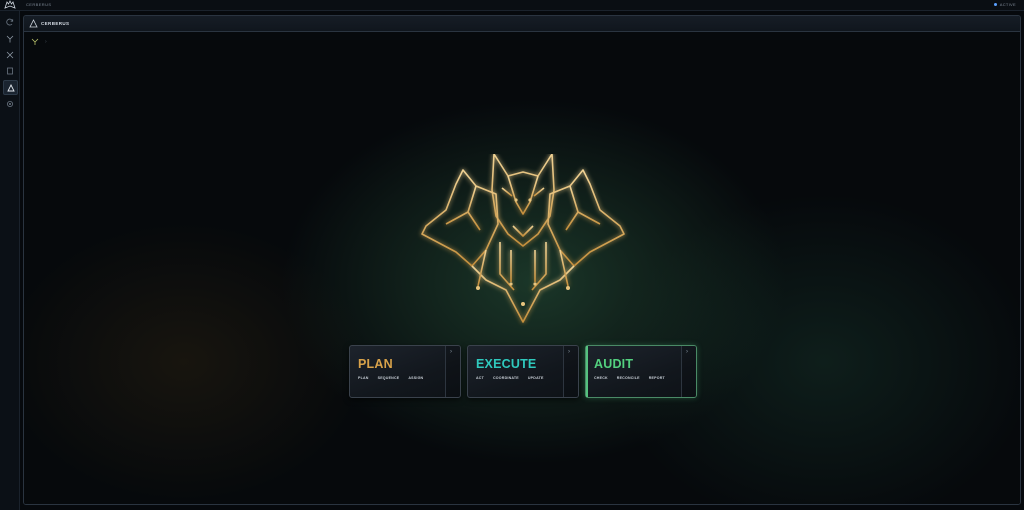 The height and width of the screenshot is (510, 1024). Describe the element at coordinates (33, 23) in the screenshot. I see `cerberus-icon` at that location.